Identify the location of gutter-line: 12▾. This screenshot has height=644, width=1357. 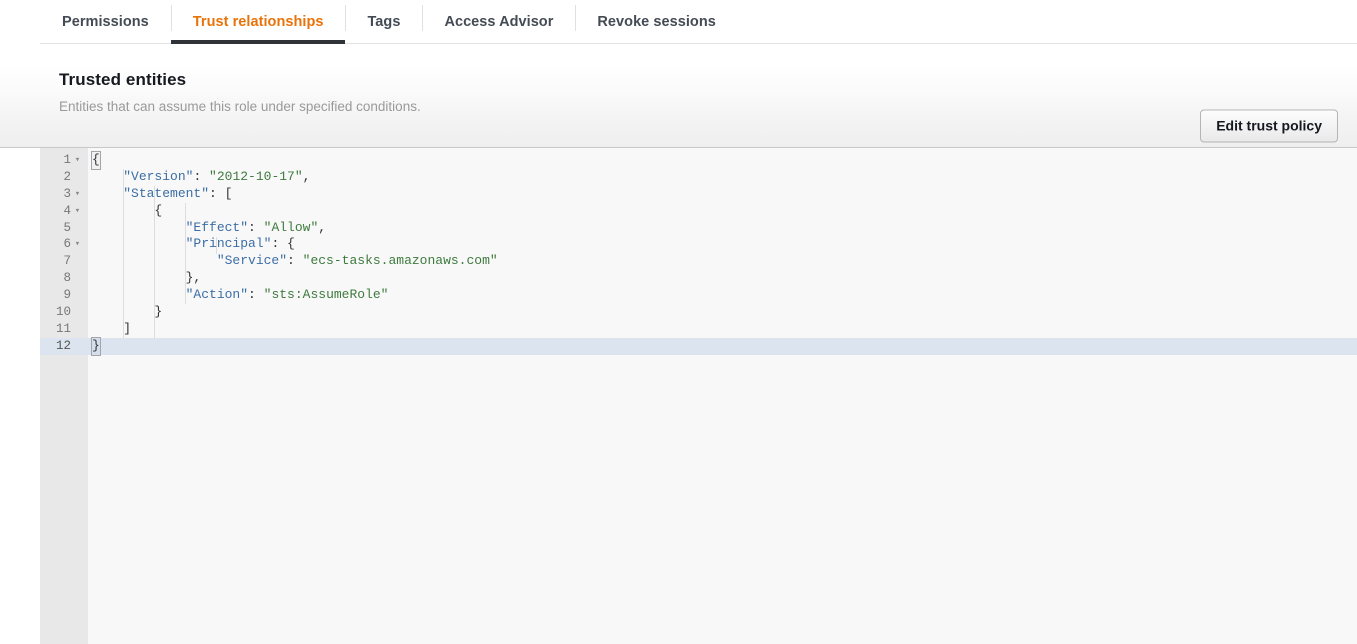
(64, 346).